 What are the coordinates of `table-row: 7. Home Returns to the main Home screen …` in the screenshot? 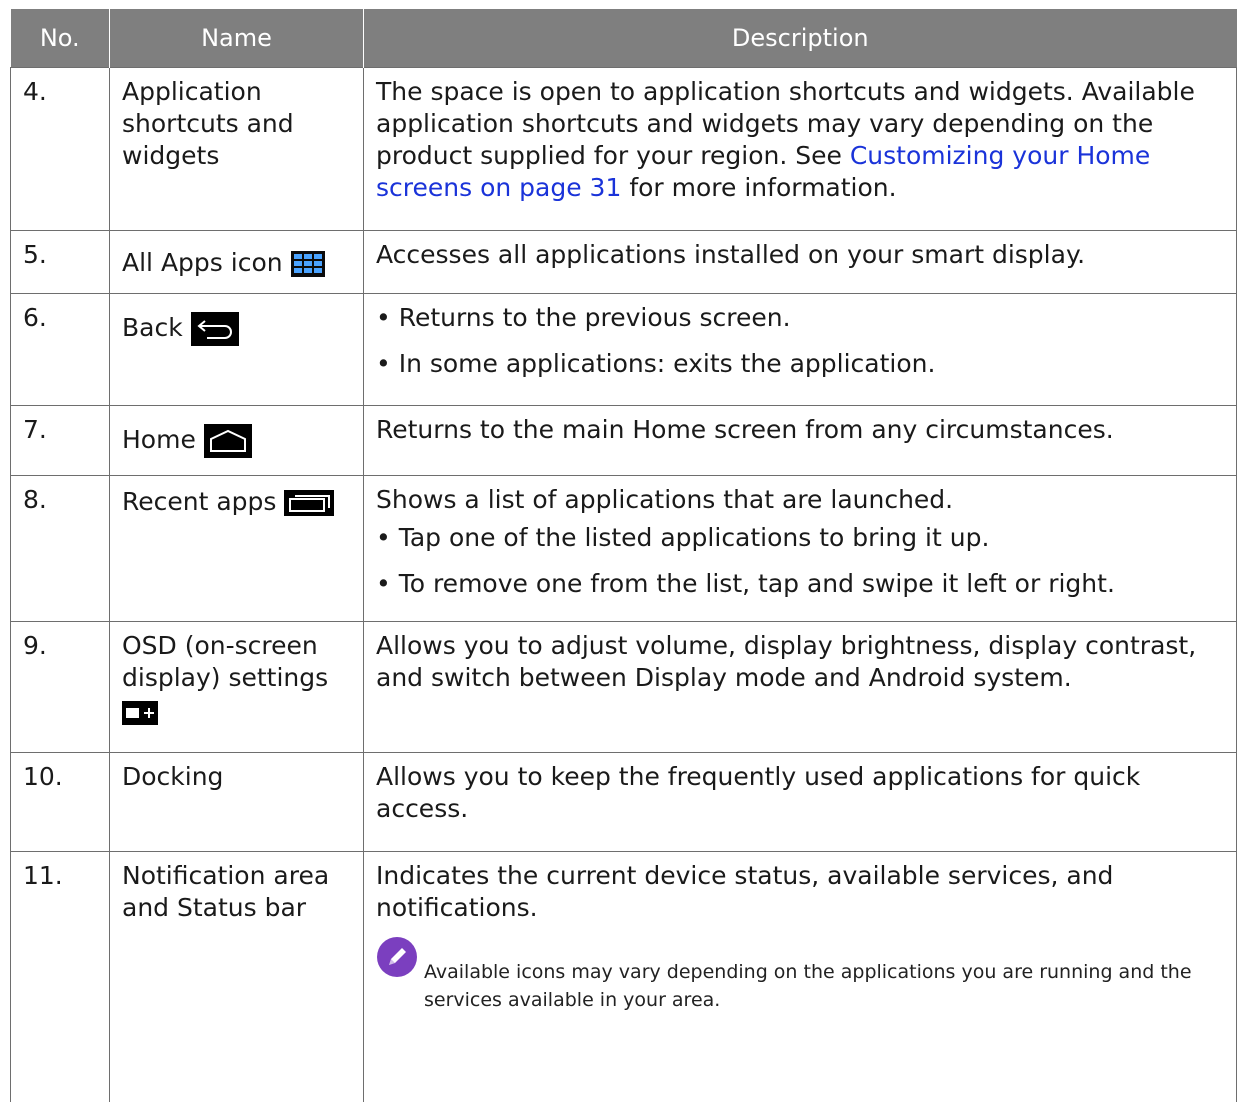 It's located at (623, 440).